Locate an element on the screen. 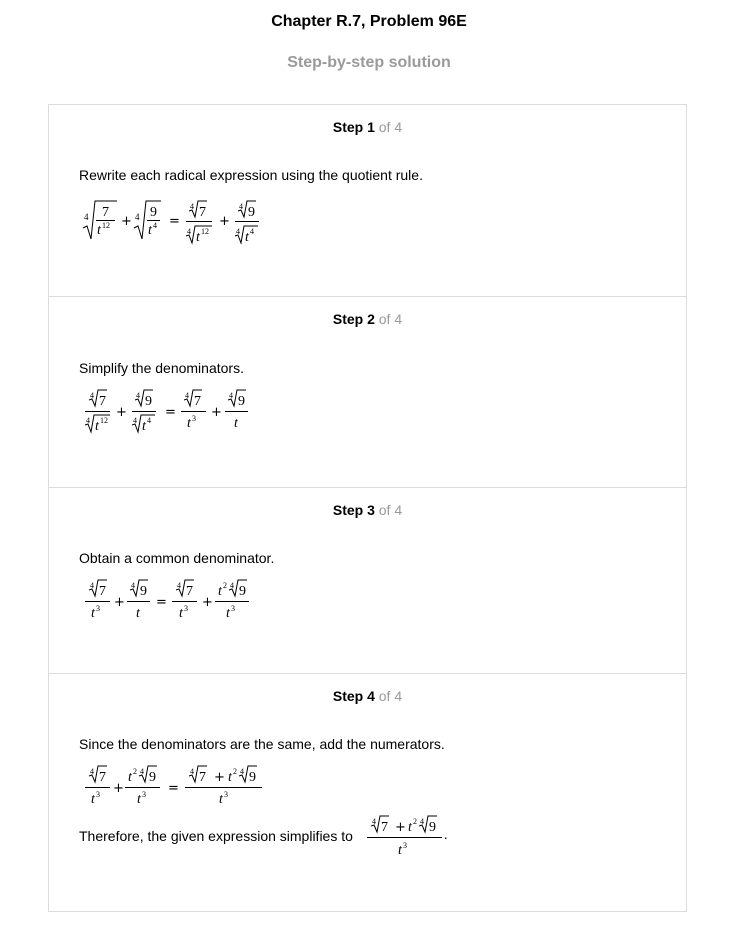 This screenshot has height=937, width=738. step-2-label: Step 2 is located at coordinates (353, 319).